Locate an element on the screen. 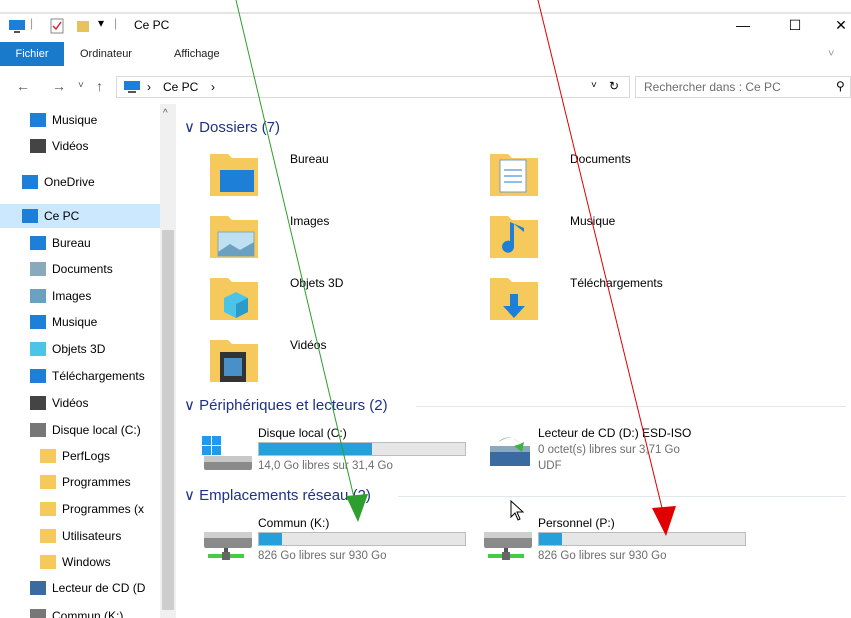 The height and width of the screenshot is (618, 851). drive-usage-fill is located at coordinates (316, 449).